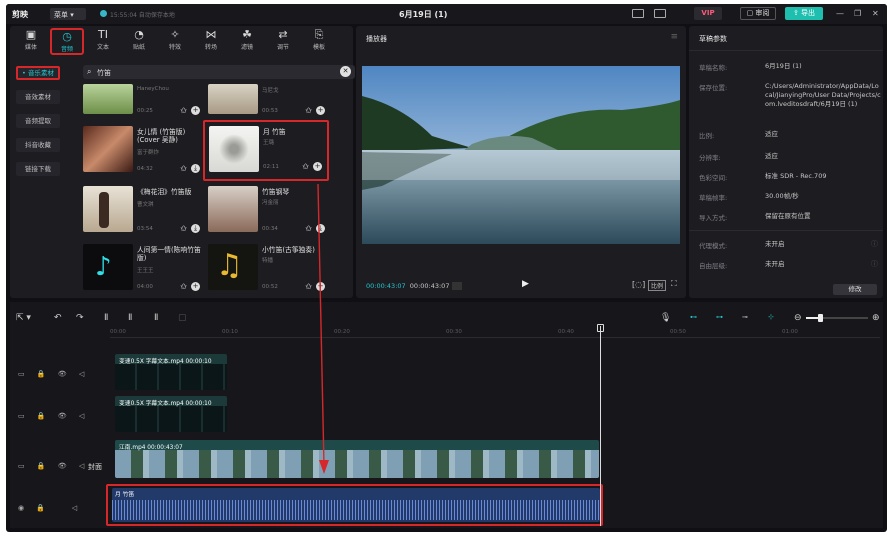 This screenshot has width=893, height=536. I want to click on annotation-arrow, so click(323, 328).